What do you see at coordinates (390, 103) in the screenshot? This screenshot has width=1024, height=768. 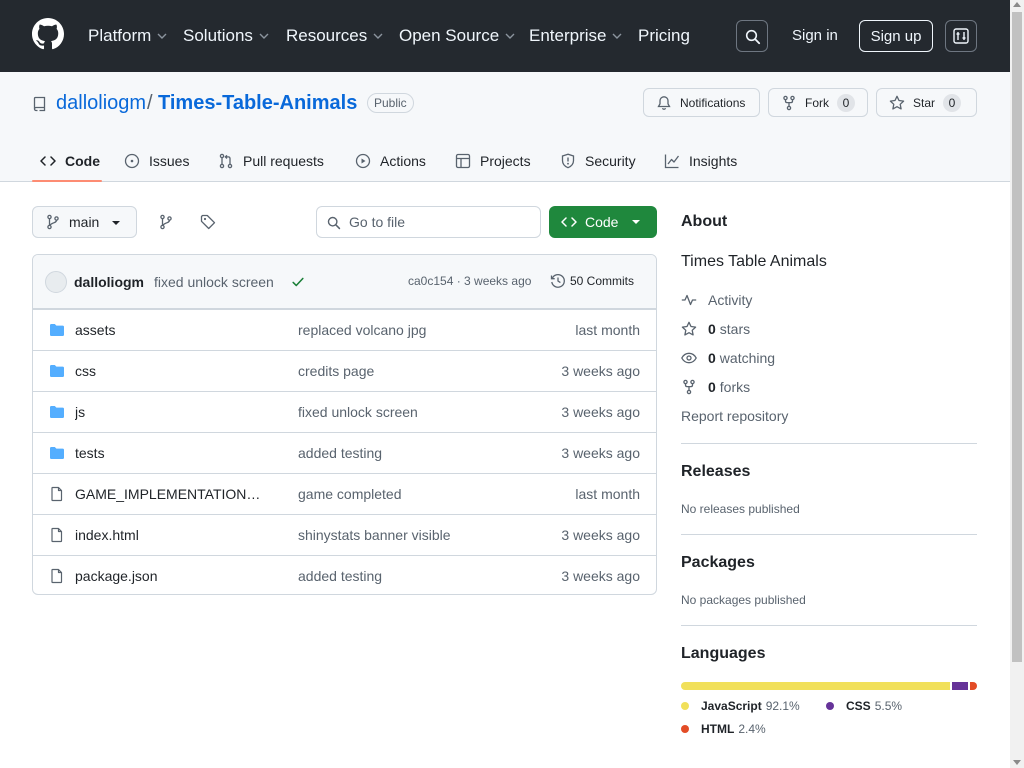 I see `visibility-badge: Public` at bounding box center [390, 103].